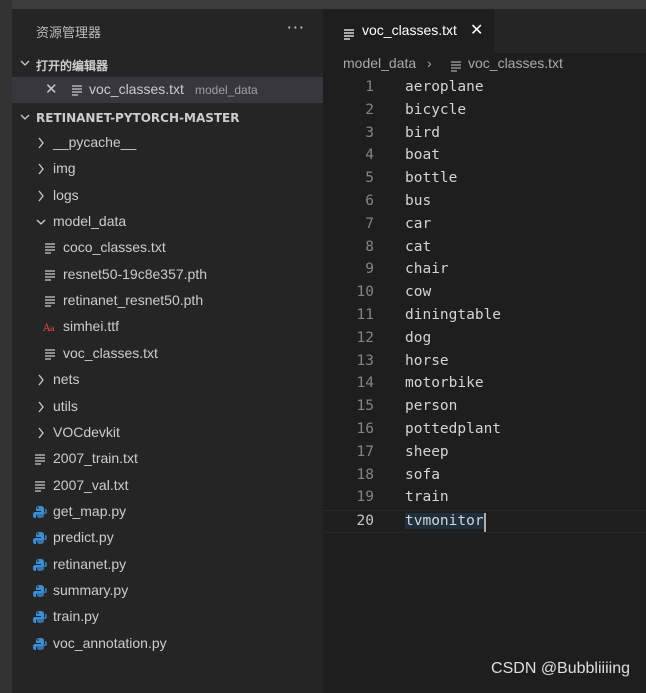 The image size is (646, 693). I want to click on line-number: 16, so click(365, 429).